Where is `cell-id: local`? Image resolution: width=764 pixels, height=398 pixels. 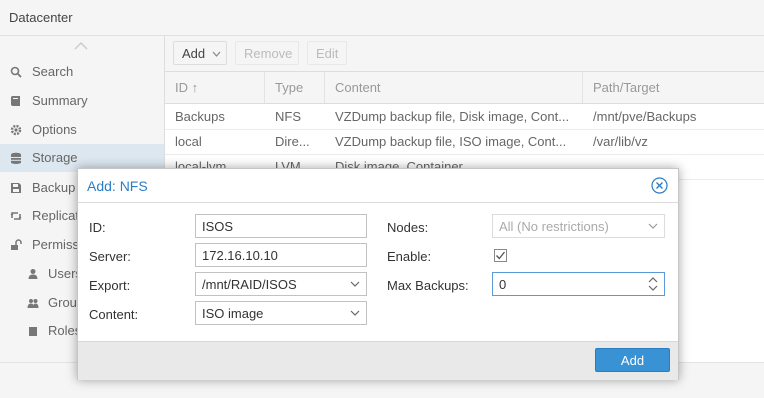
cell-id: local is located at coordinates (188, 141).